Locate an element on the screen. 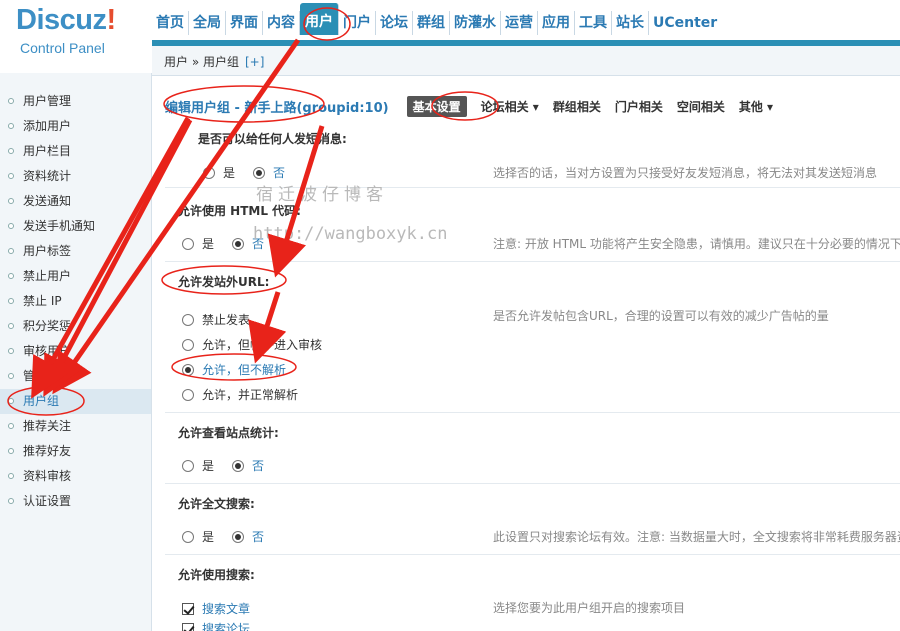 The image size is (900, 631). url-forbid-radio is located at coordinates (188, 319).